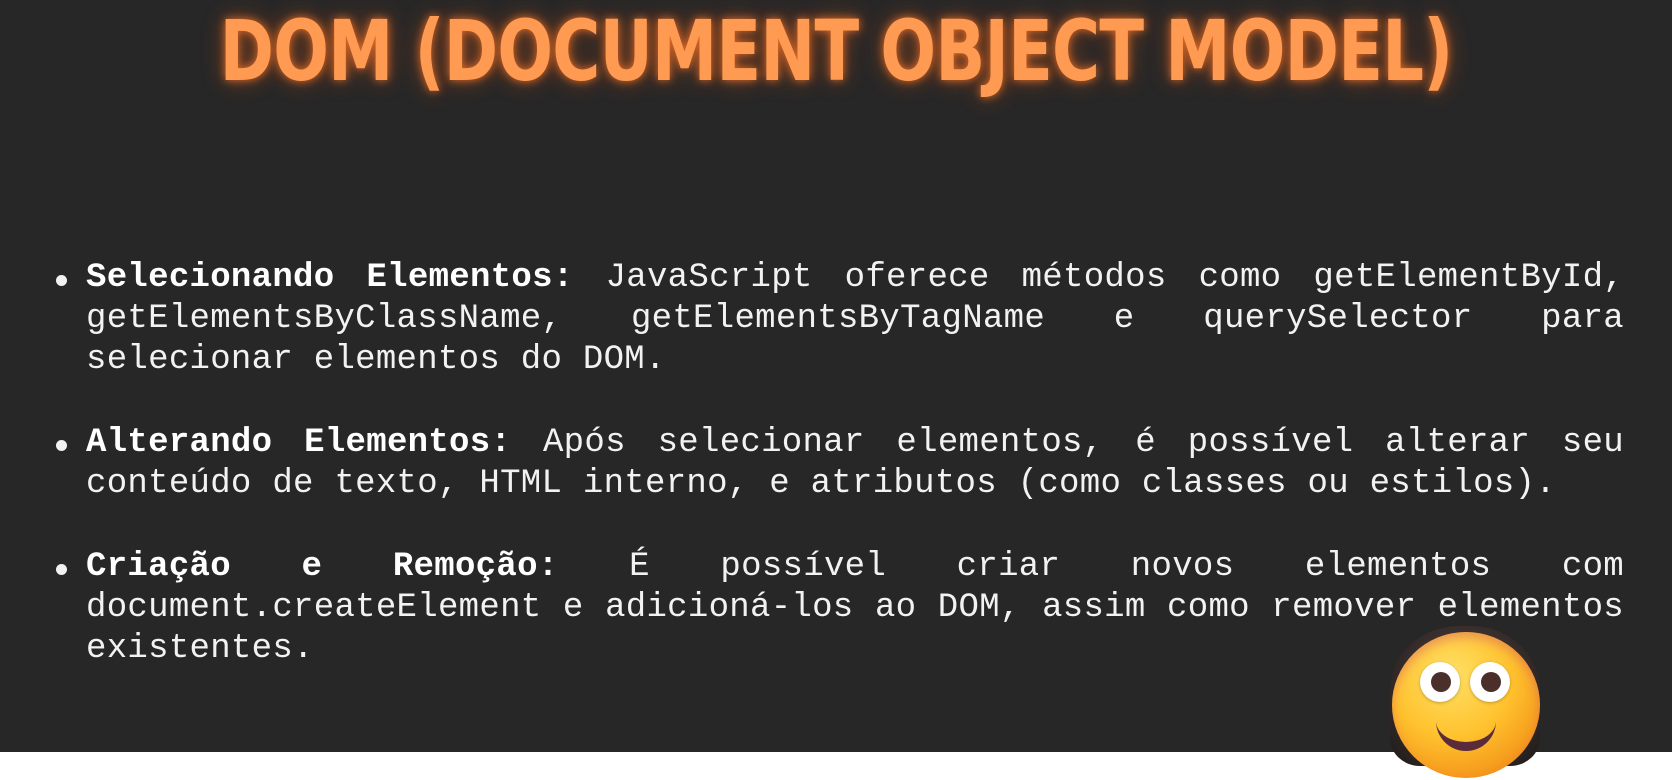 Image resolution: width=1672 pixels, height=780 pixels. I want to click on emoji-mouth, so click(1466, 731).